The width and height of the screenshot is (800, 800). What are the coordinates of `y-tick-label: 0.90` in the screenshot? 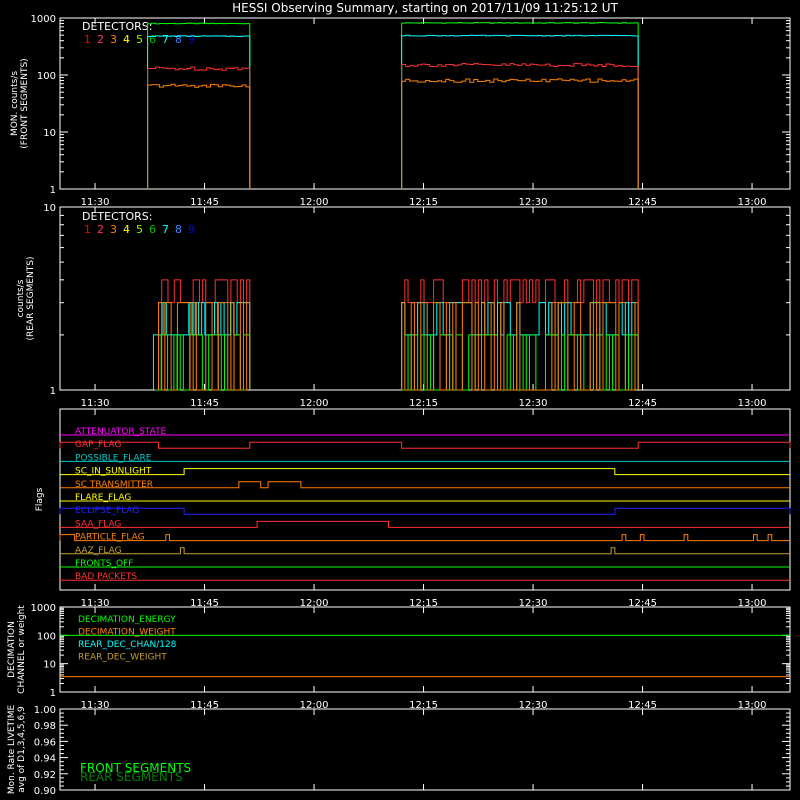 It's located at (45, 791).